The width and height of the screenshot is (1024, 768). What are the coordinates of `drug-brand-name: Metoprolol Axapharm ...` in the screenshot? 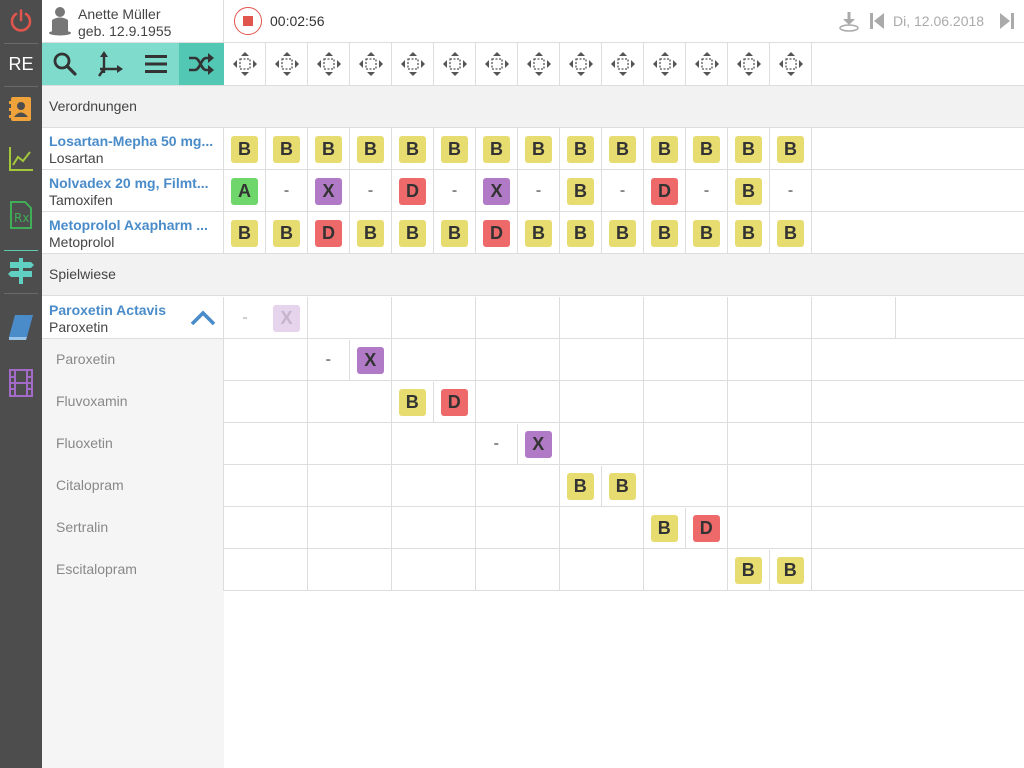 It's located at (135, 225).